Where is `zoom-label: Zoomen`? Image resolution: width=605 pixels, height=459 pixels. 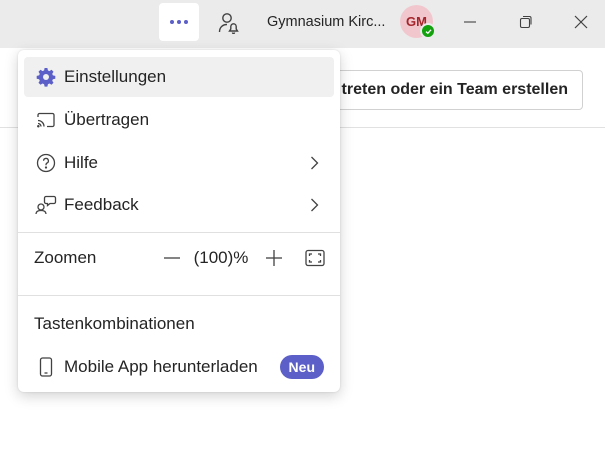 zoom-label: Zoomen is located at coordinates (65, 257).